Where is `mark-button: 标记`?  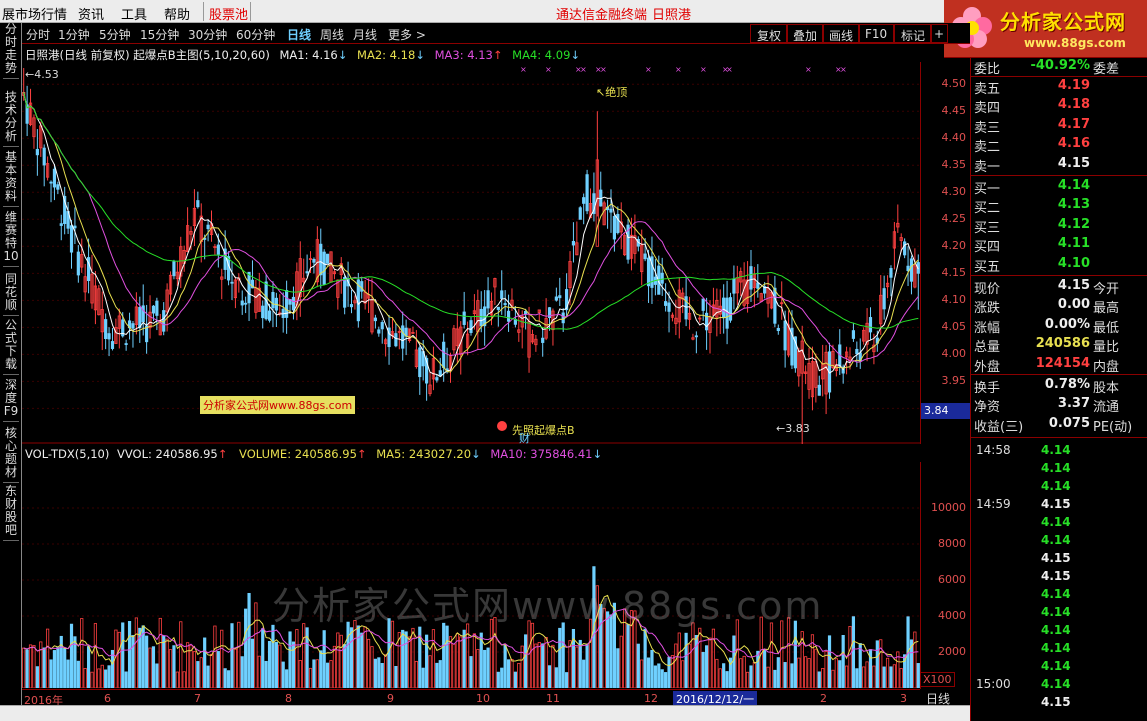 mark-button: 标记 is located at coordinates (913, 33).